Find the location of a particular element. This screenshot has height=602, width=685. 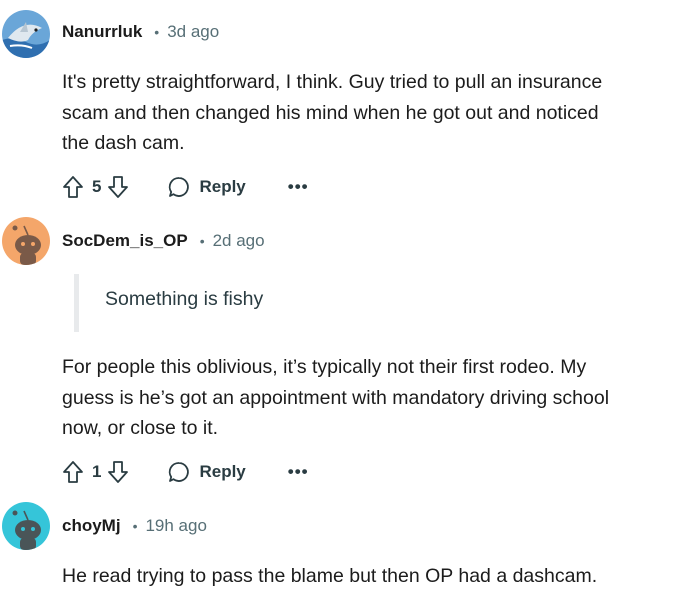

comment-timestamp: 3d ago is located at coordinates (193, 32).